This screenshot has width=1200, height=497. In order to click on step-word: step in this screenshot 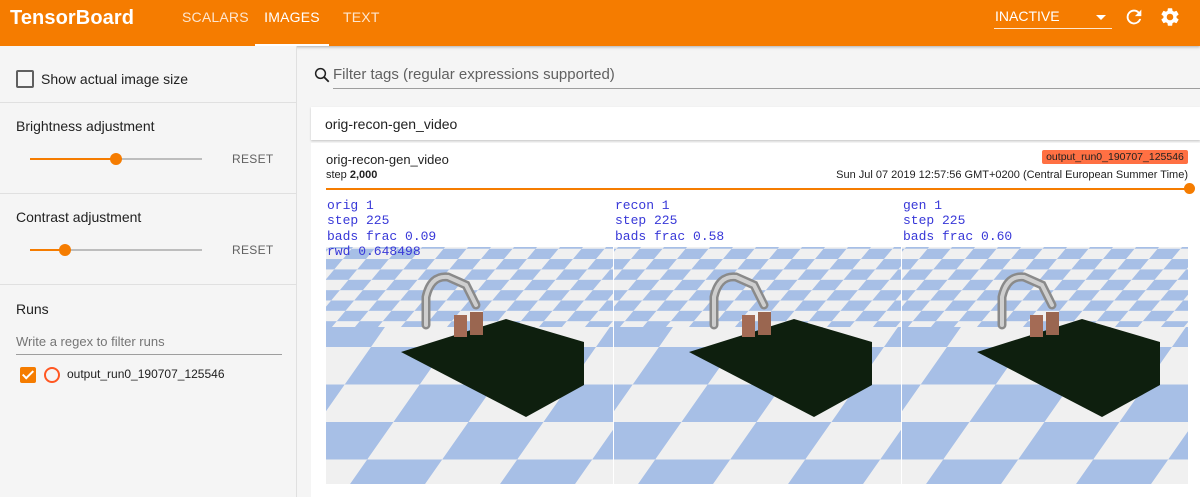, I will do `click(336, 175)`.